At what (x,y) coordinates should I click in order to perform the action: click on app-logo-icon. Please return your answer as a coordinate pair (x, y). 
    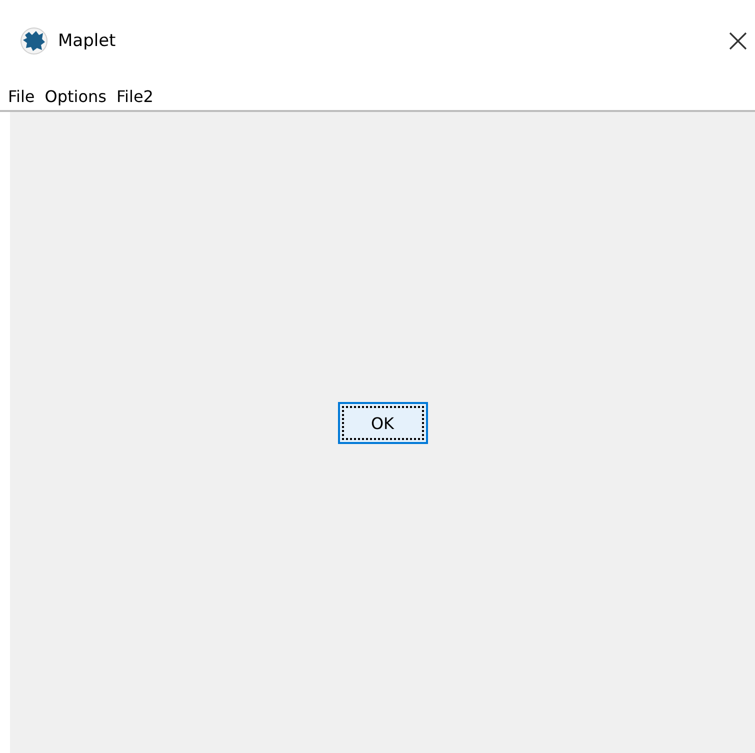
    Looking at the image, I should click on (34, 41).